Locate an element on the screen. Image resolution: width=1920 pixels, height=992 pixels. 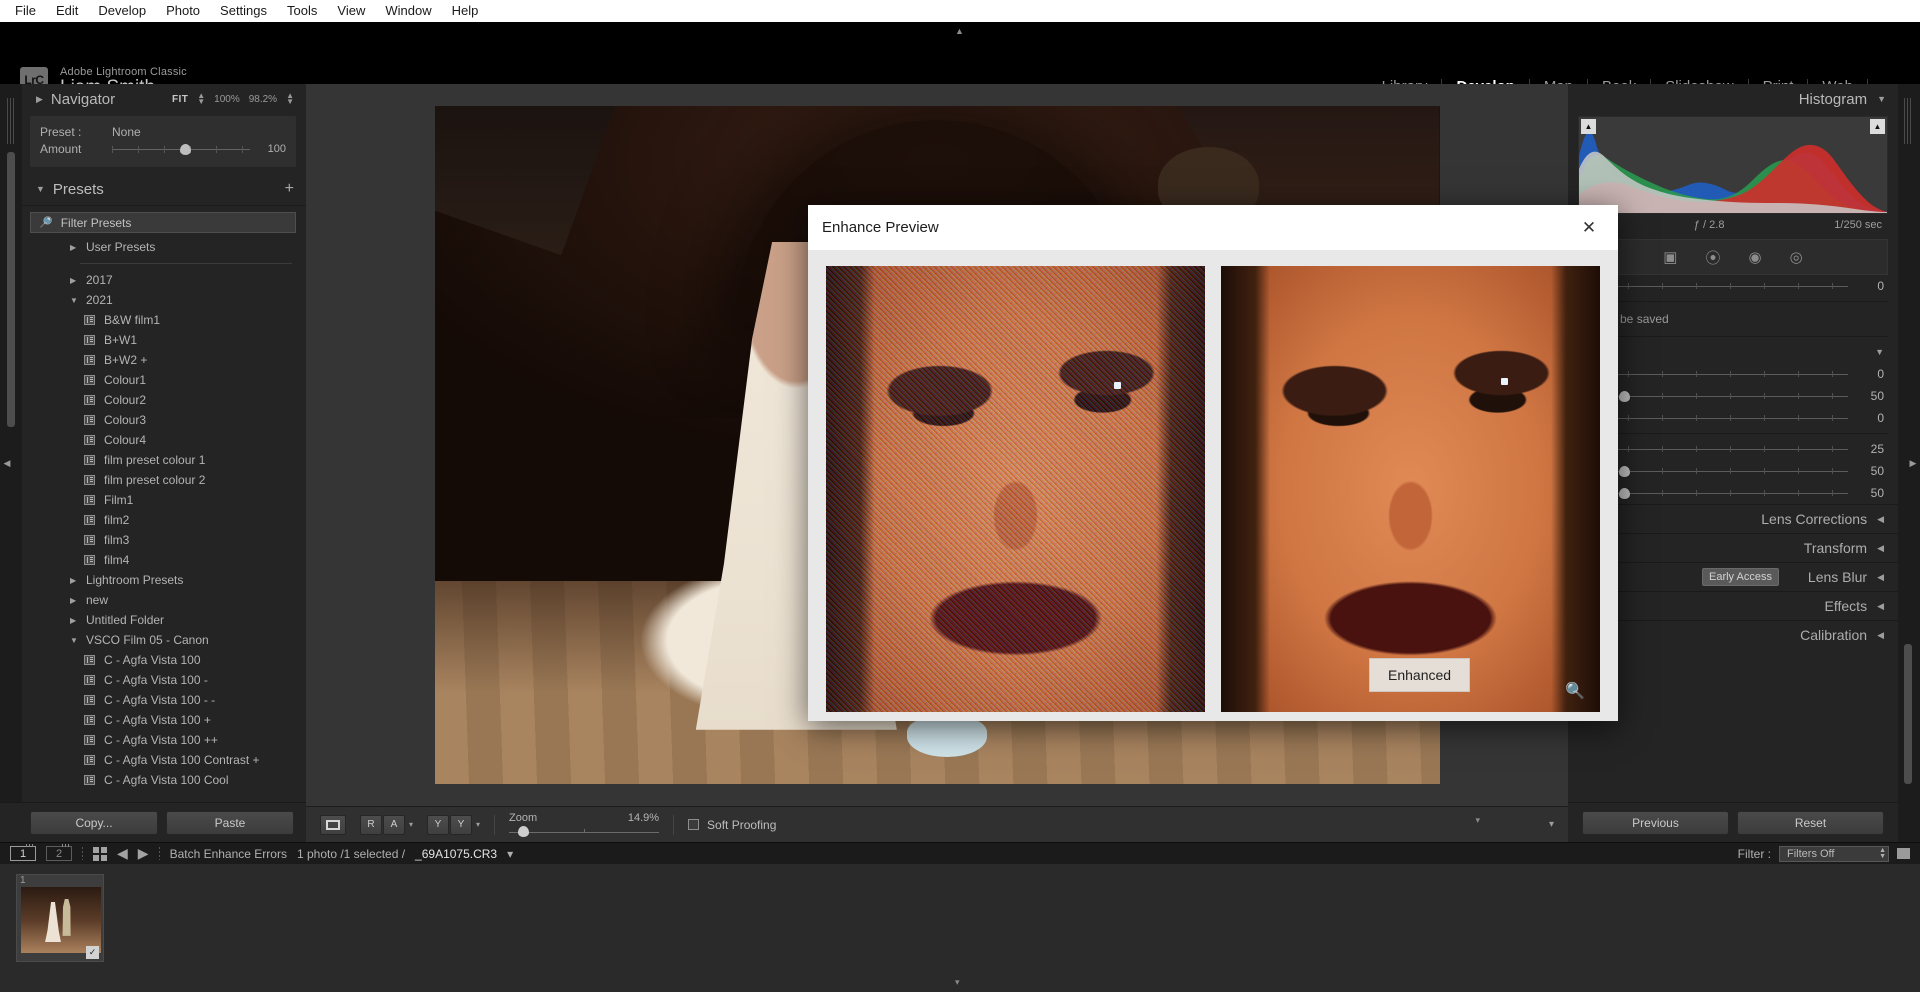
right-panel-scrollbar is located at coordinates (1908, 714).